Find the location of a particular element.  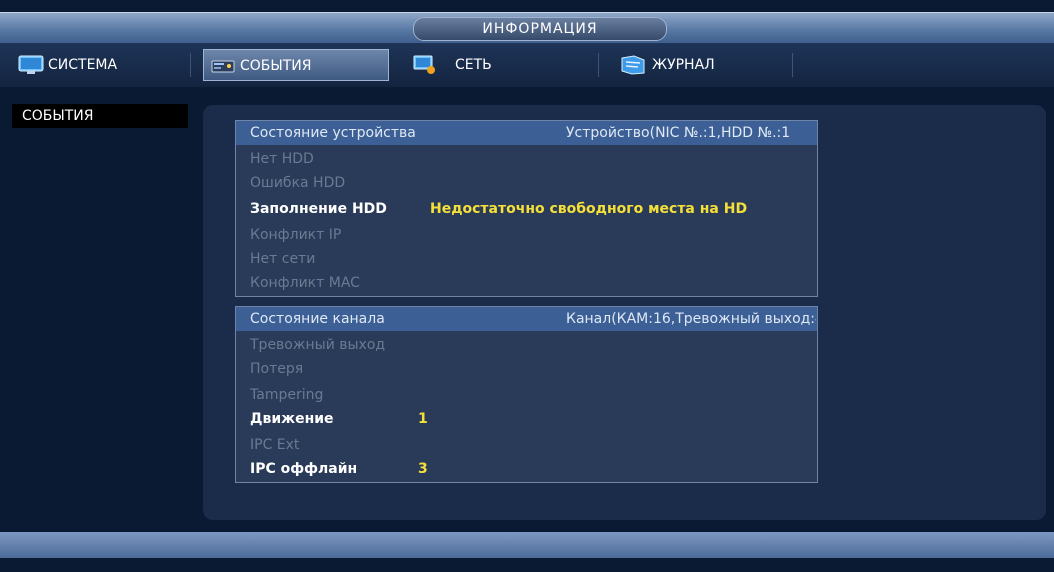

sidebar-item-events: СОБЫТИЯ is located at coordinates (100, 116).